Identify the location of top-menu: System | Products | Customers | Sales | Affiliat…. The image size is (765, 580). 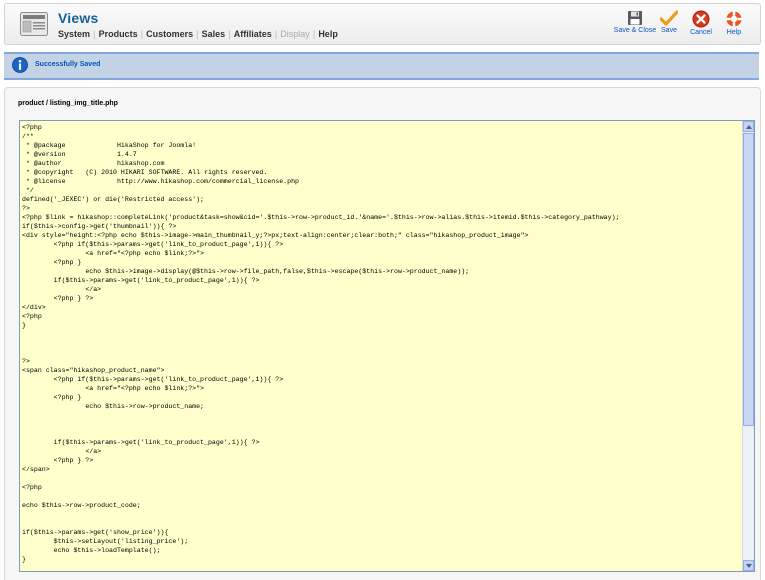
(199, 34).